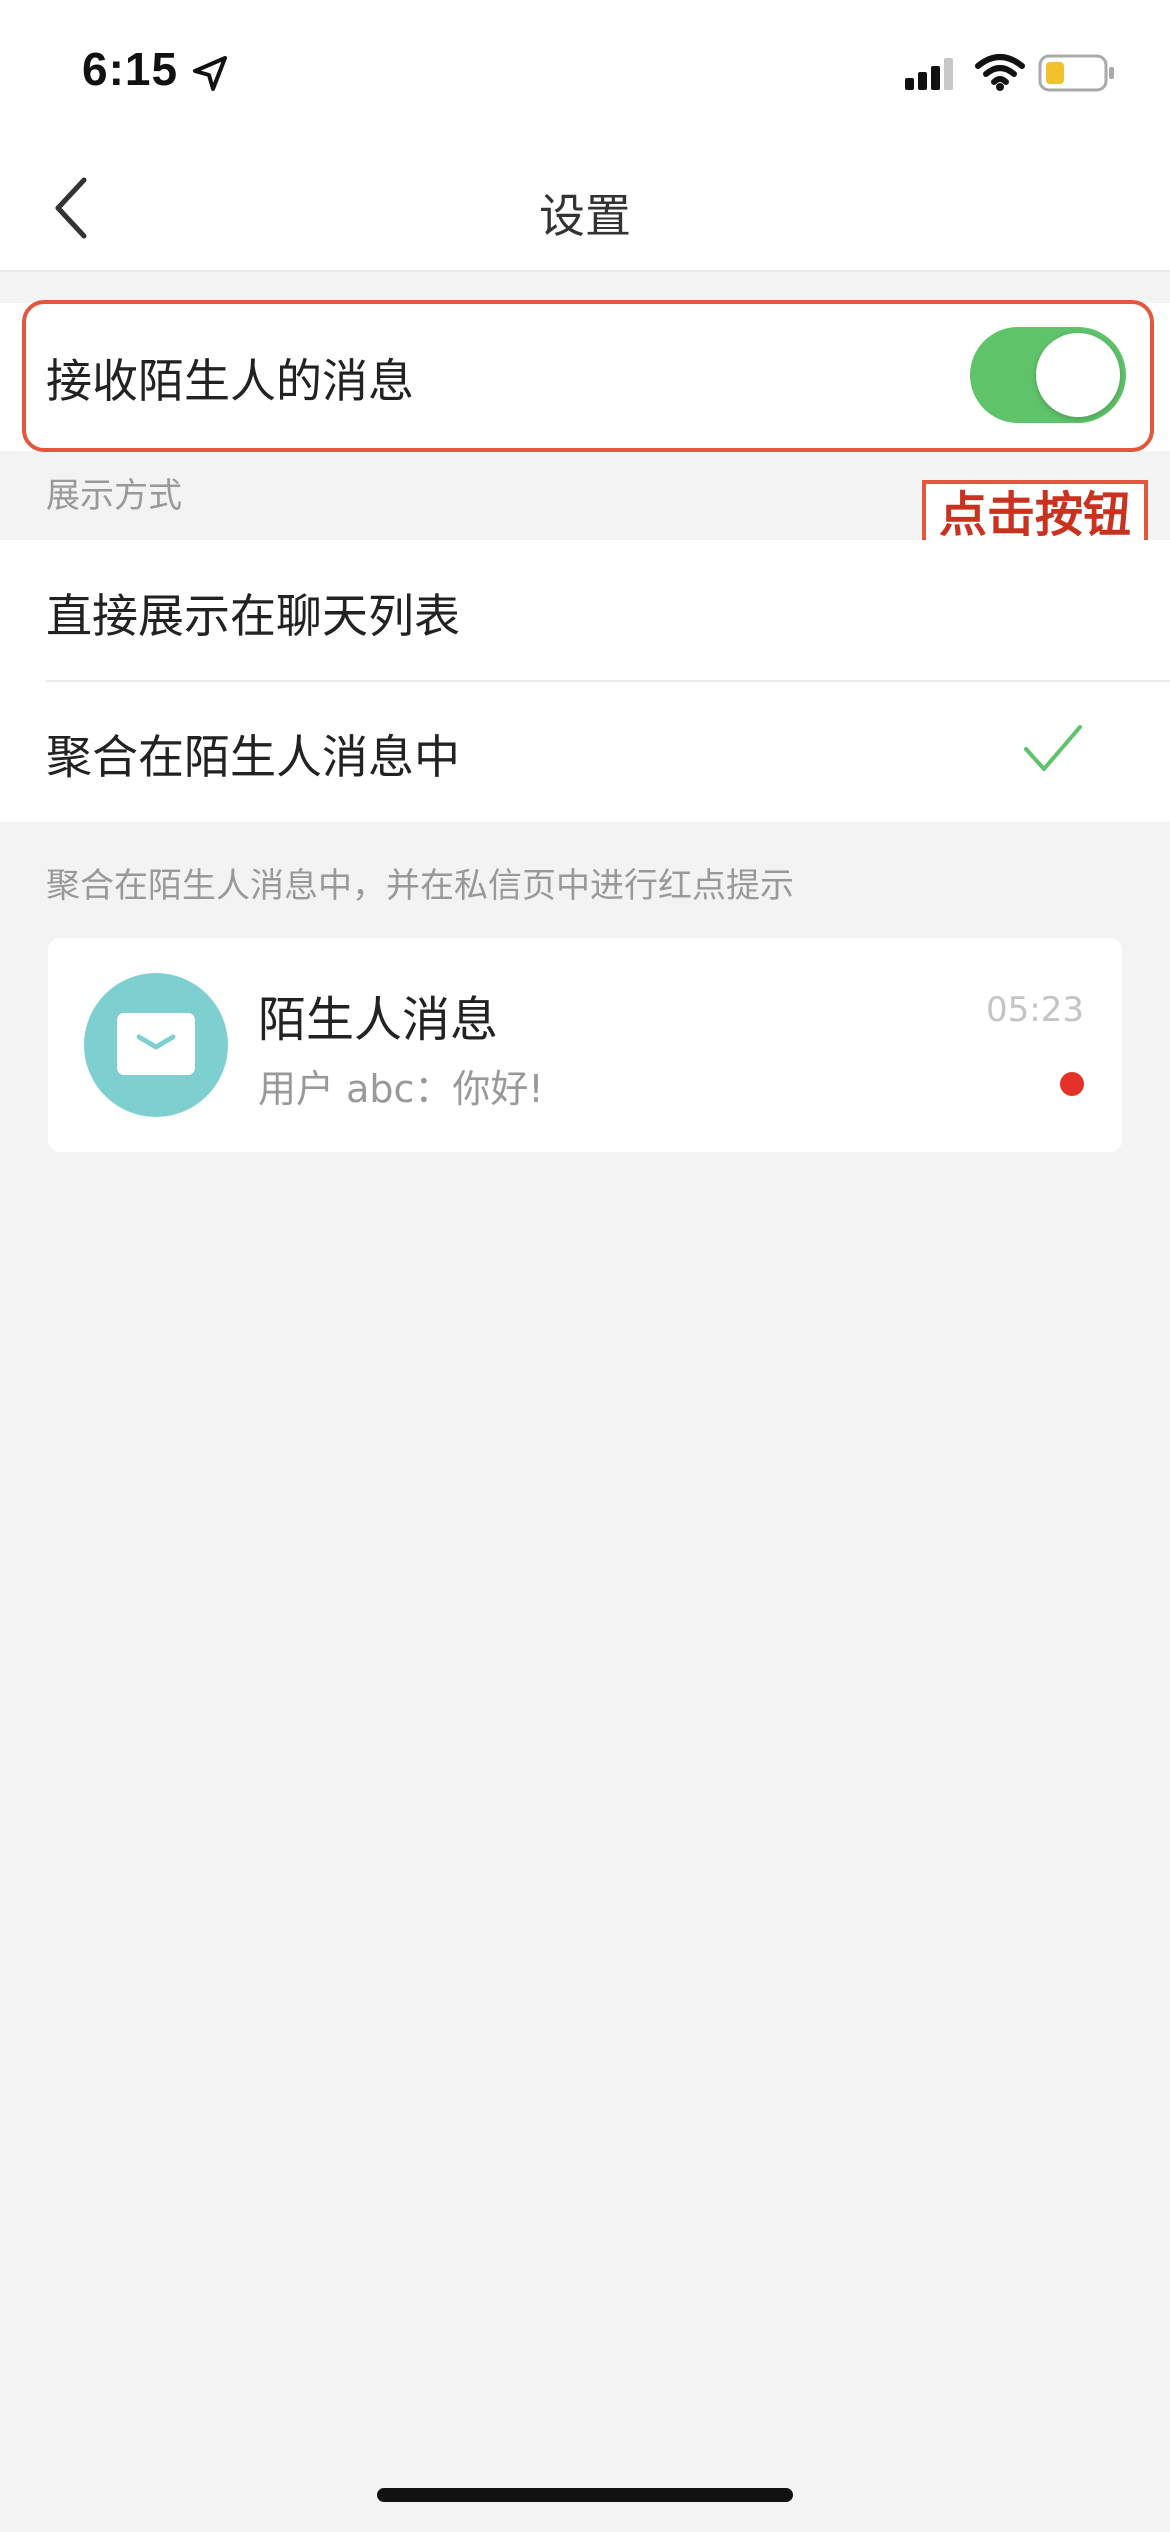  What do you see at coordinates (585, 751) in the screenshot?
I see `option-aggregate-in-strangers: 聚合在陌生人消息中` at bounding box center [585, 751].